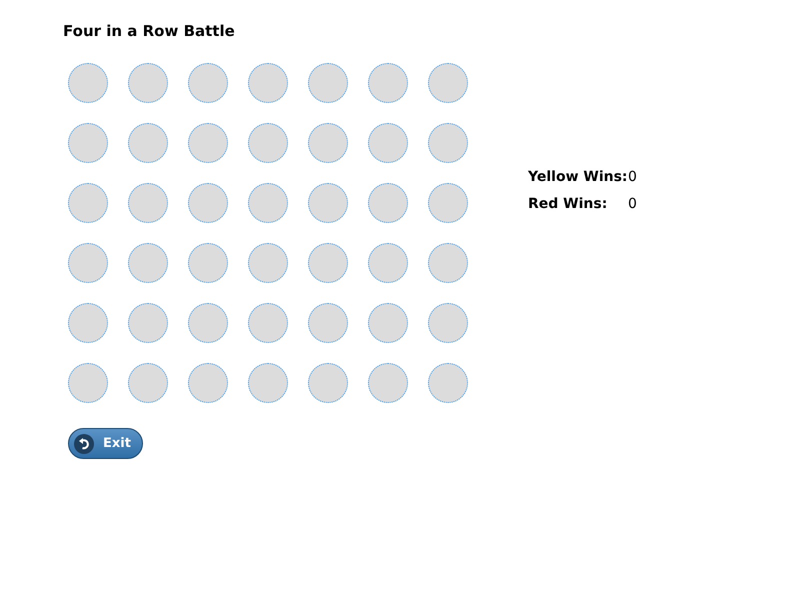  What do you see at coordinates (149, 31) in the screenshot?
I see `game-title: Four in a Row Battle` at bounding box center [149, 31].